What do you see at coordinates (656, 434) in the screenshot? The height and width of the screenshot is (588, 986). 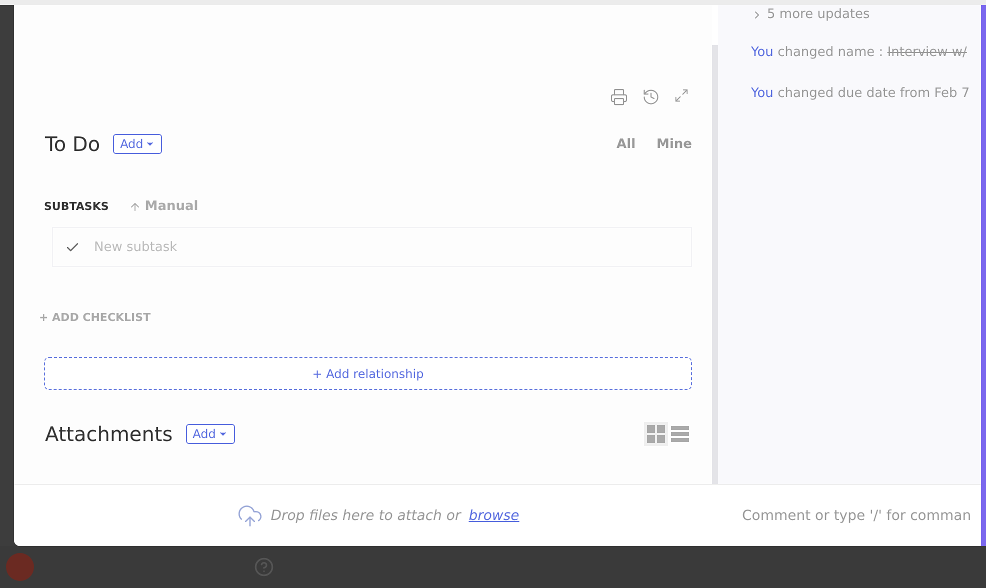 I see `grid-view-icon` at bounding box center [656, 434].